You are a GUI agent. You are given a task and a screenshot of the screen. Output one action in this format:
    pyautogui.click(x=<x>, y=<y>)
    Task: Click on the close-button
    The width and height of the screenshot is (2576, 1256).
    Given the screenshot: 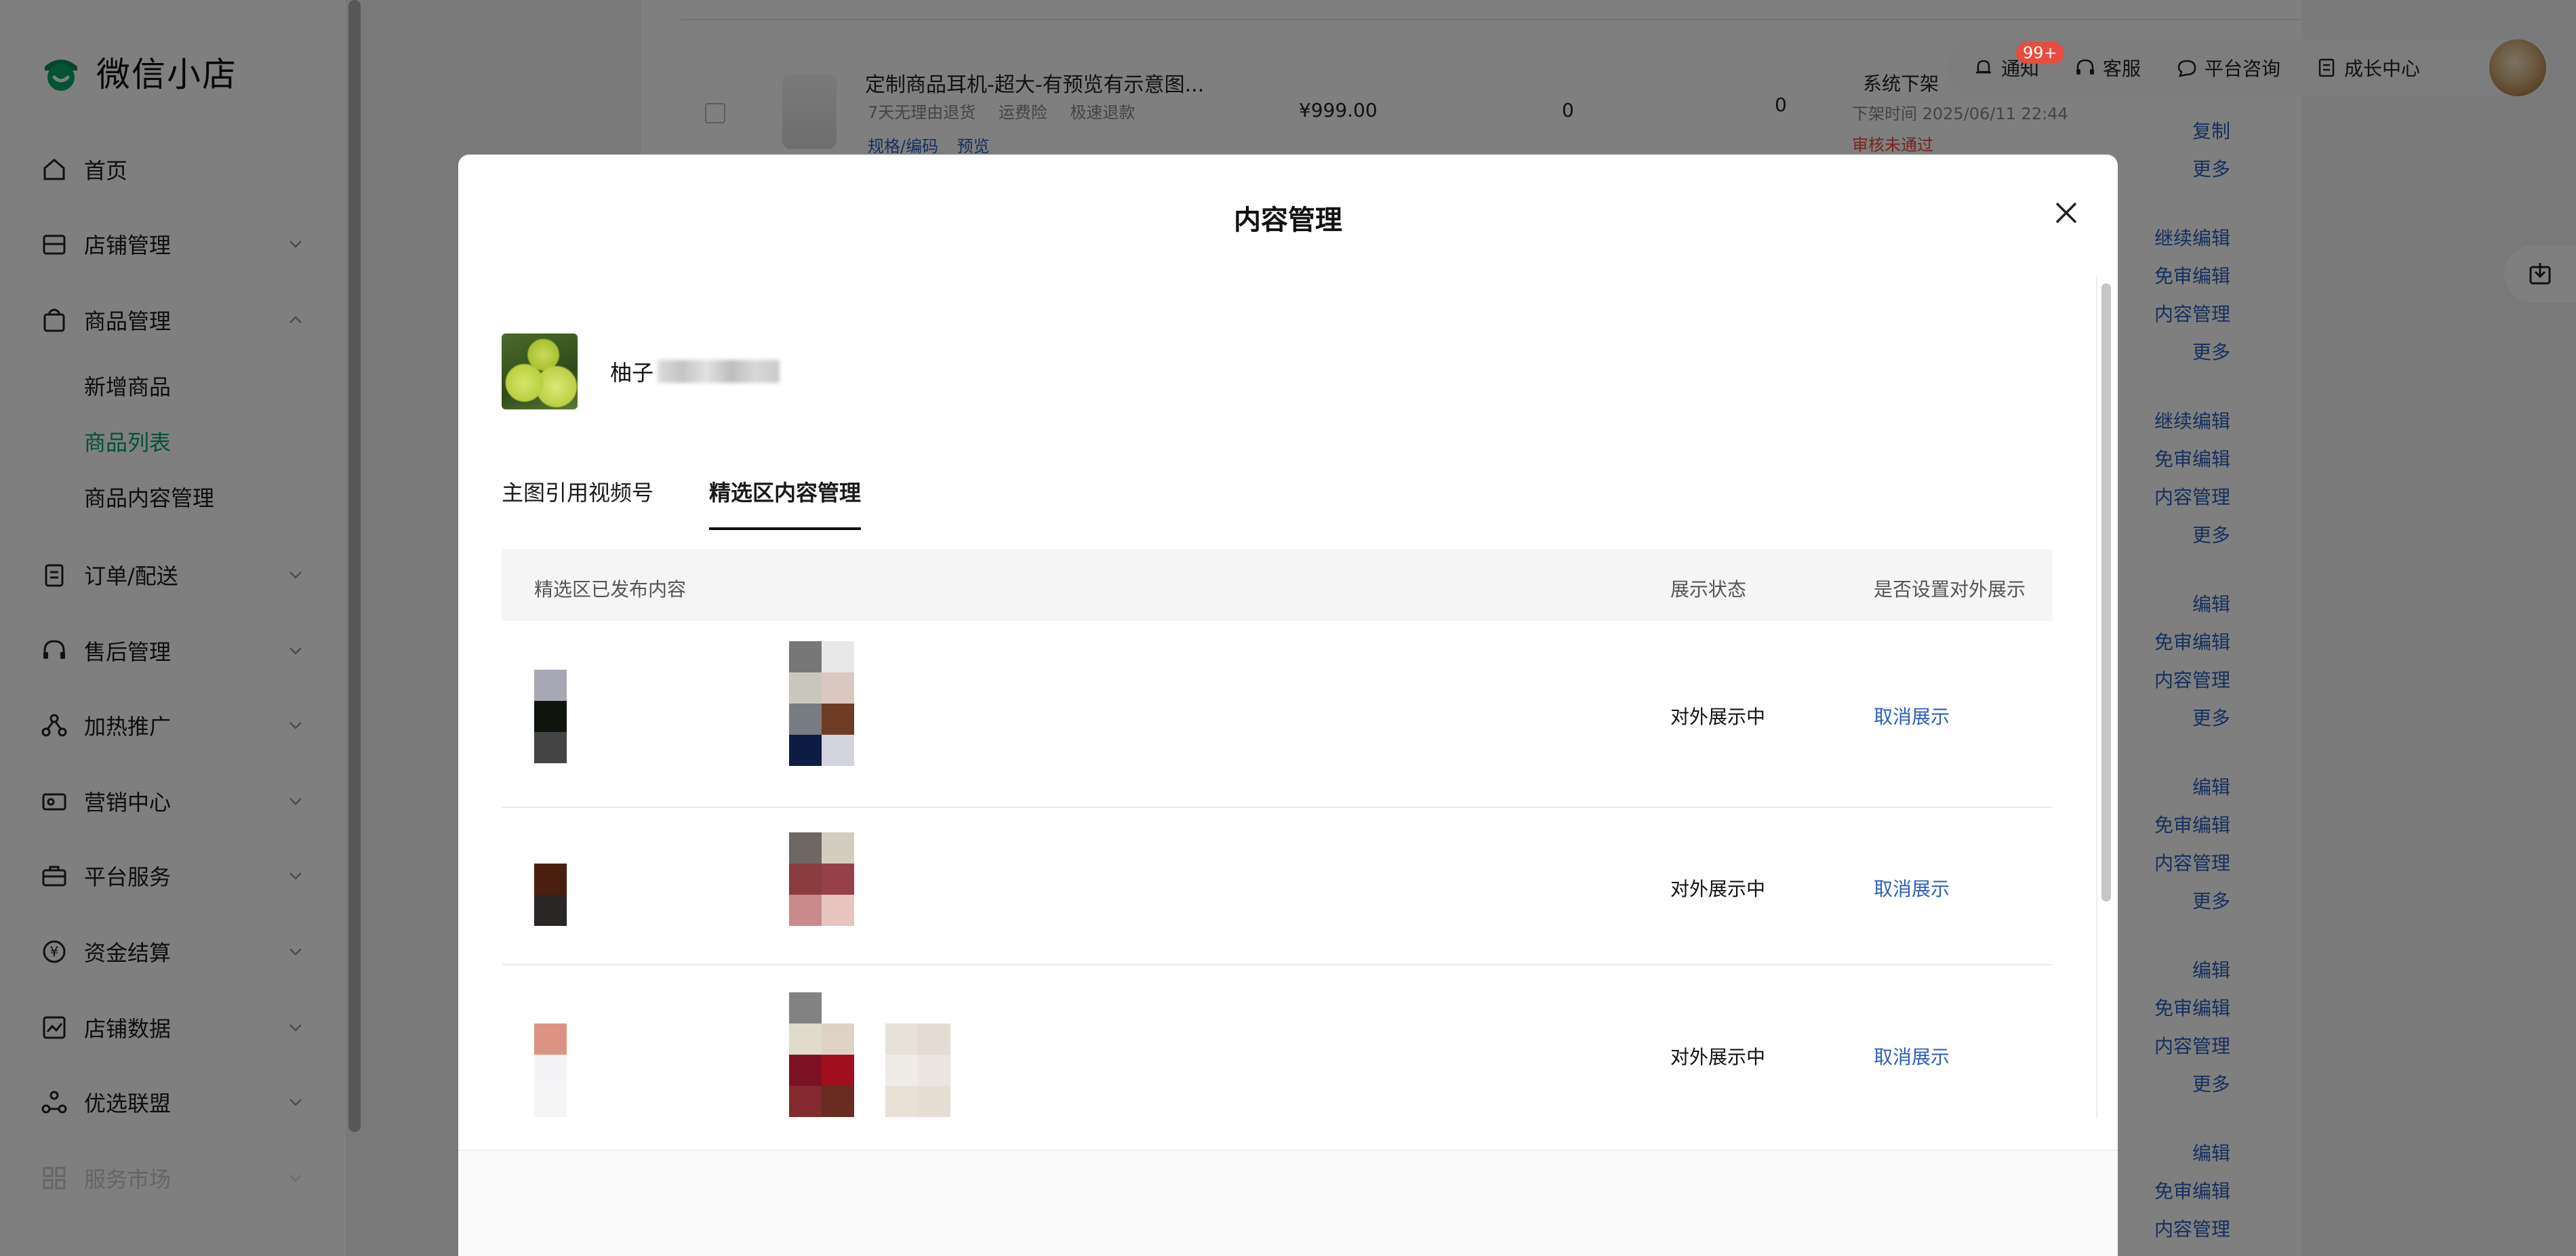 What is the action you would take?
    pyautogui.click(x=2066, y=213)
    